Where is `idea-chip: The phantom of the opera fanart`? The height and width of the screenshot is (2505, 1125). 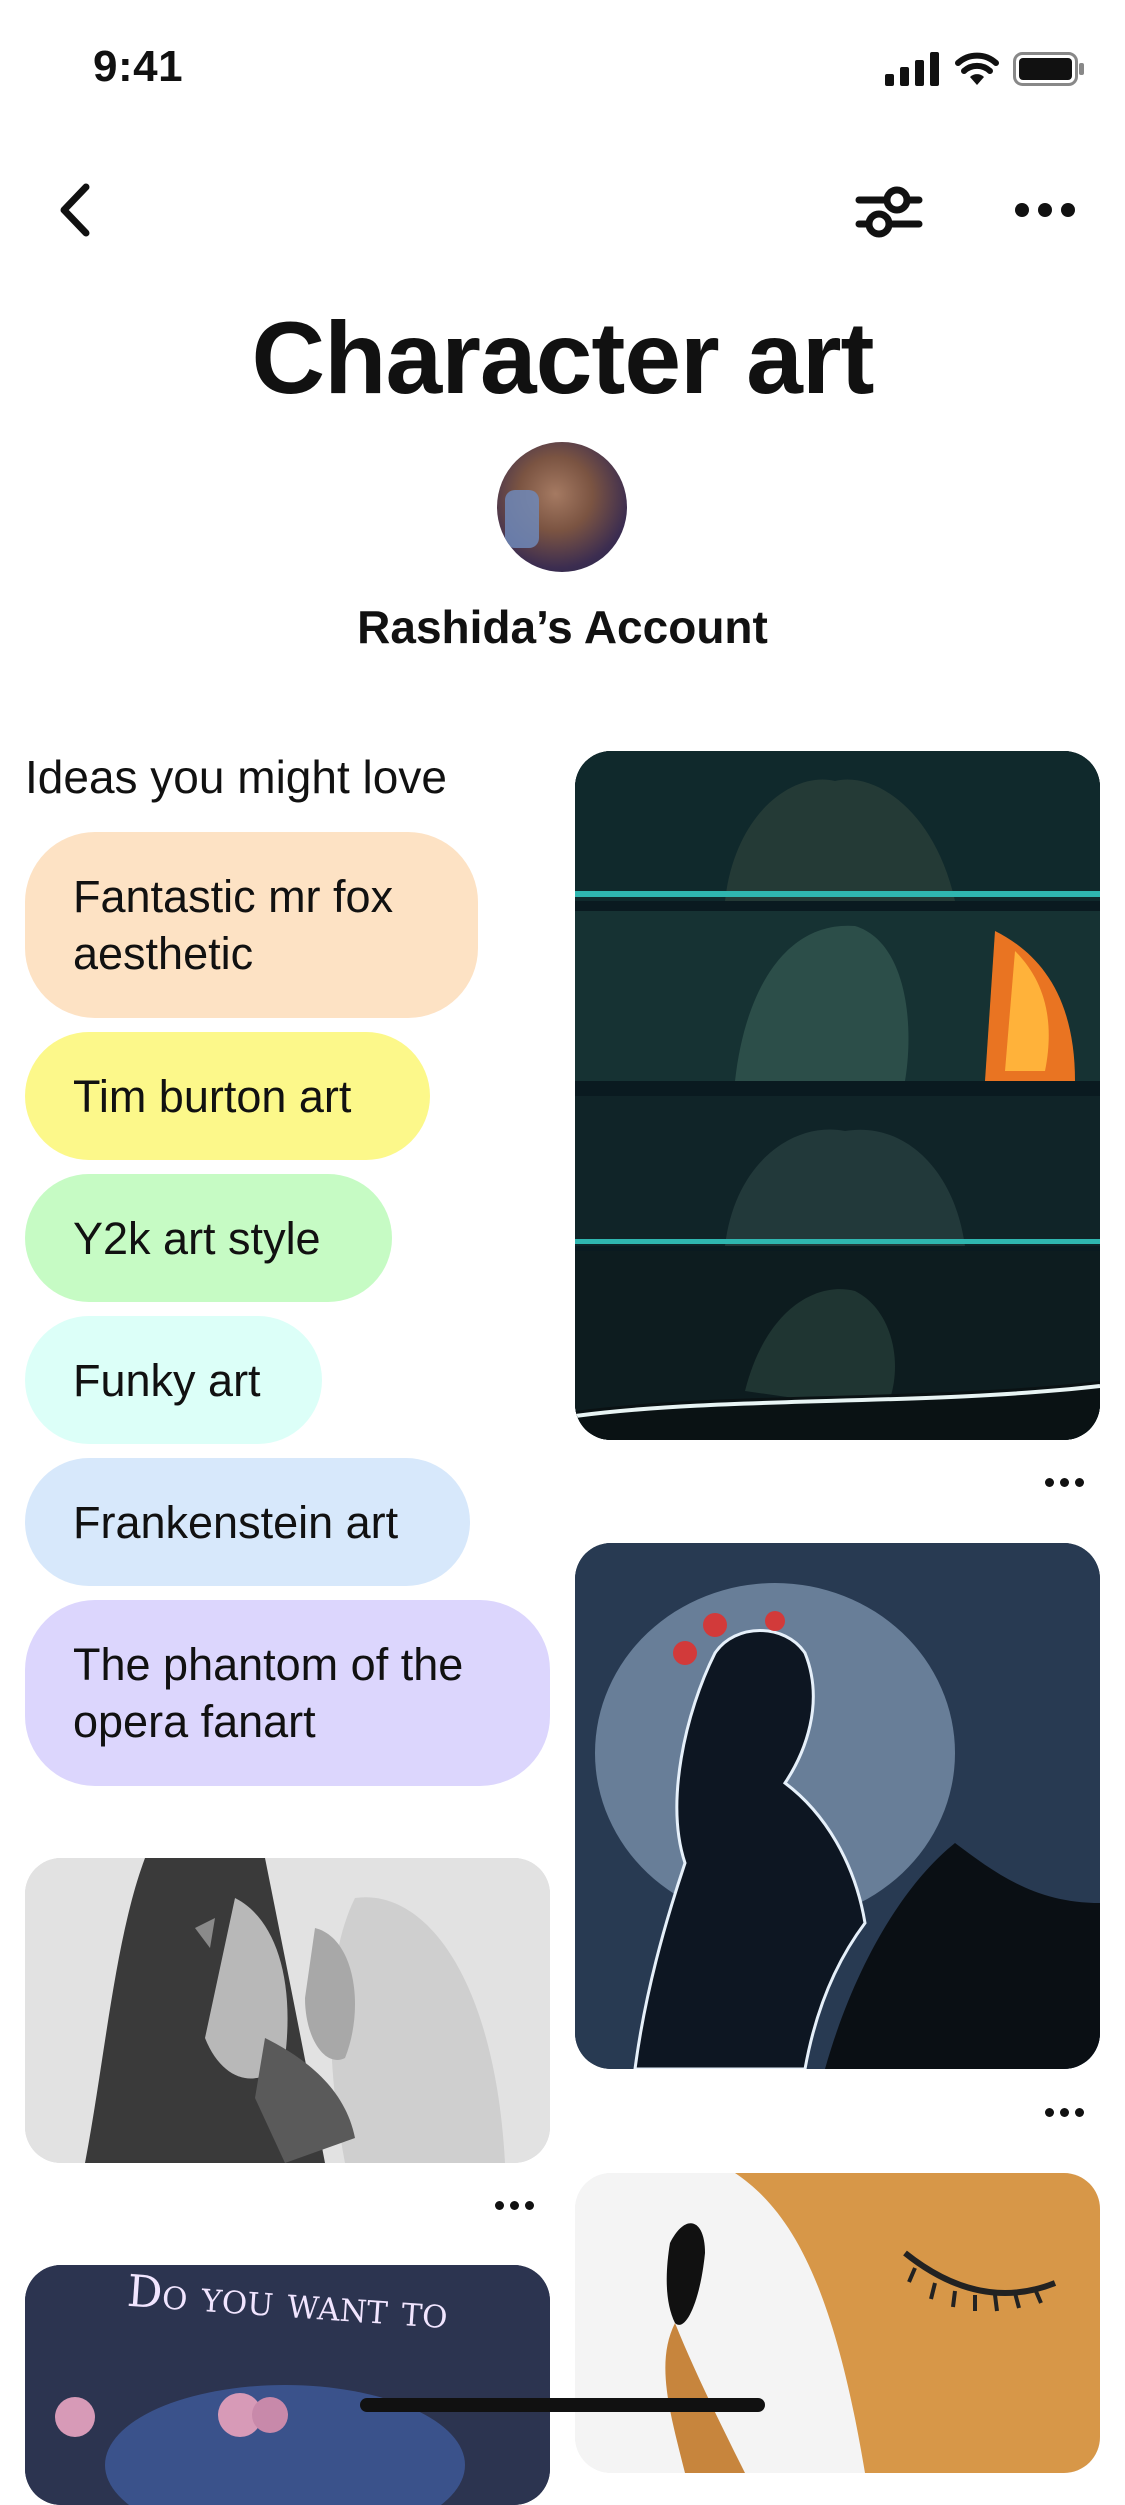
idea-chip: The phantom of the opera fanart is located at coordinates (287, 1693).